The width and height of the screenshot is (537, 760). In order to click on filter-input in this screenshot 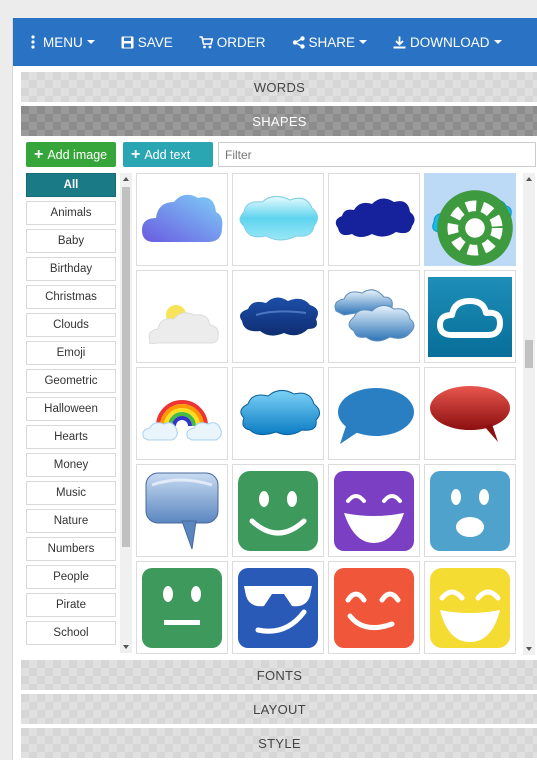, I will do `click(377, 154)`.